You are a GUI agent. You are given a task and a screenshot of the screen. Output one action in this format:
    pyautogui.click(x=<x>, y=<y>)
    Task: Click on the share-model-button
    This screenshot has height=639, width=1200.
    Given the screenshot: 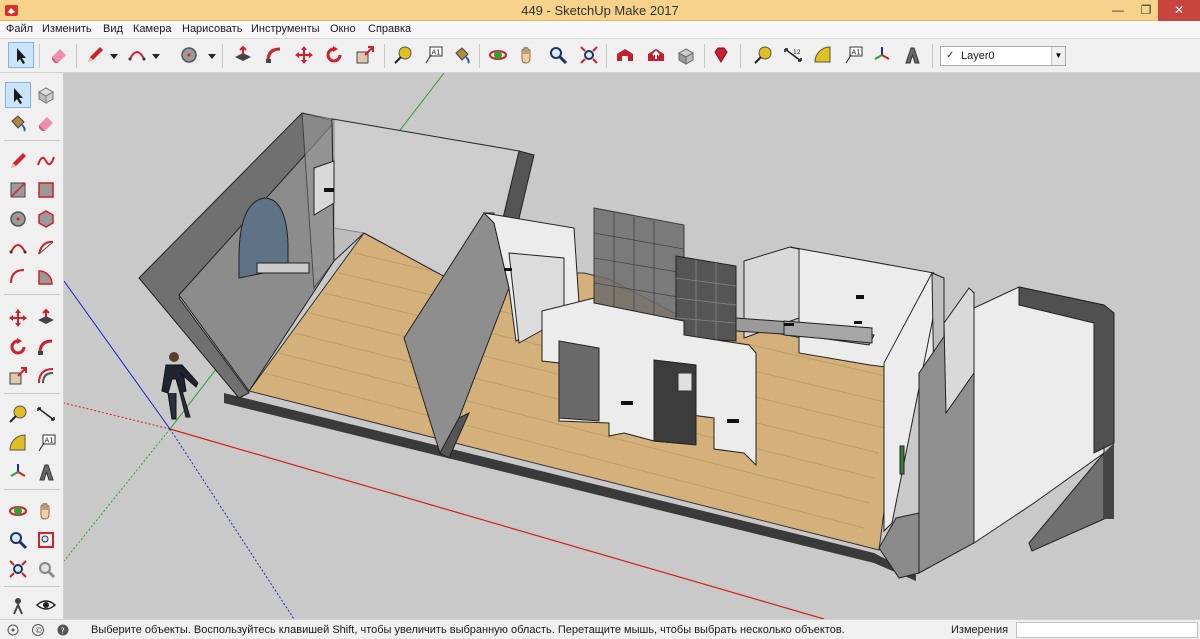 What is the action you would take?
    pyautogui.click(x=656, y=55)
    